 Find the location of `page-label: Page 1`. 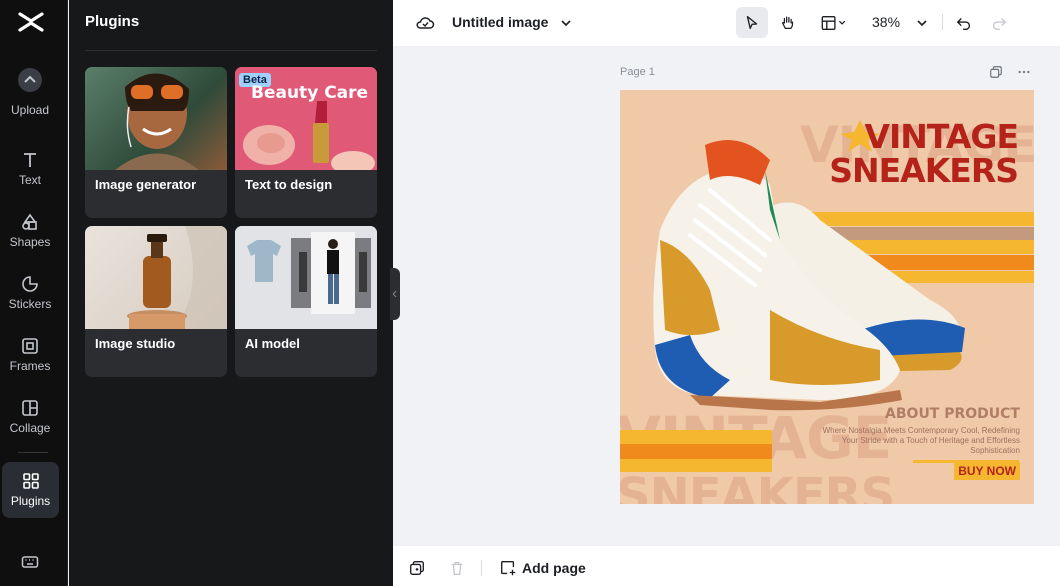

page-label: Page 1 is located at coordinates (637, 72).